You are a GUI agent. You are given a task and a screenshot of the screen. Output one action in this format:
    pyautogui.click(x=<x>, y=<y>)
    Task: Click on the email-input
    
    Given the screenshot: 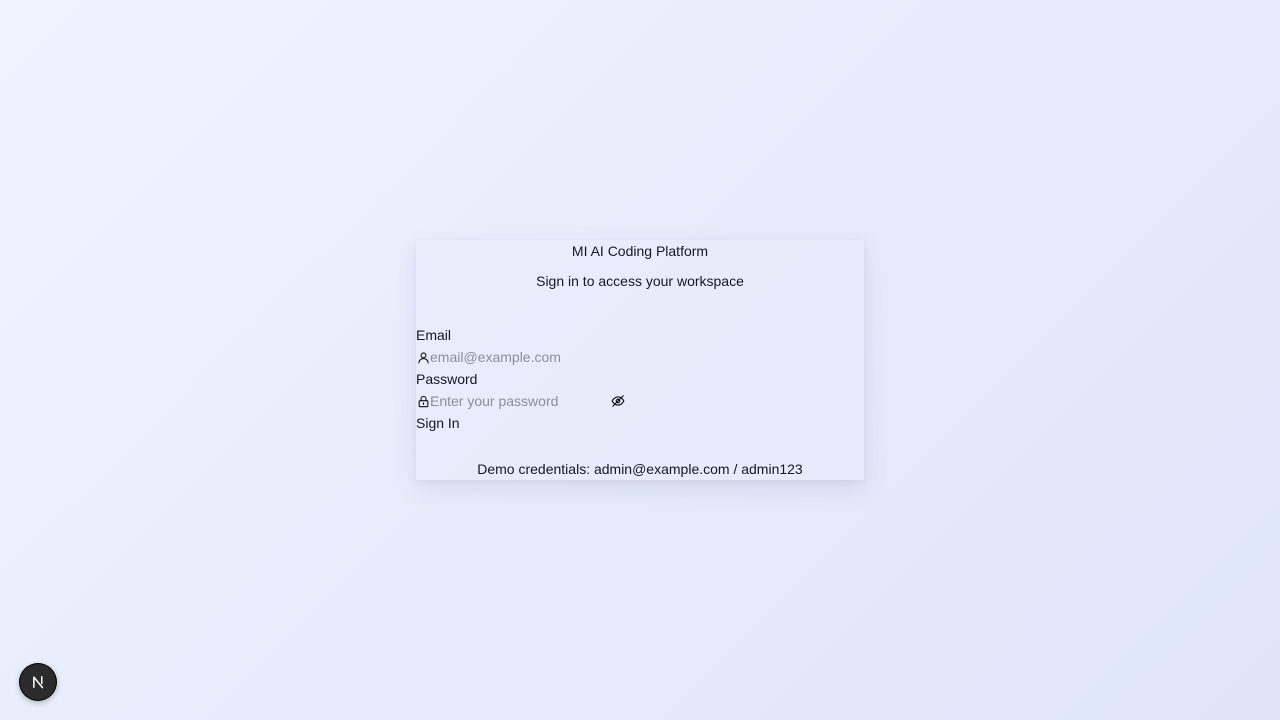 What is the action you would take?
    pyautogui.click(x=500, y=357)
    